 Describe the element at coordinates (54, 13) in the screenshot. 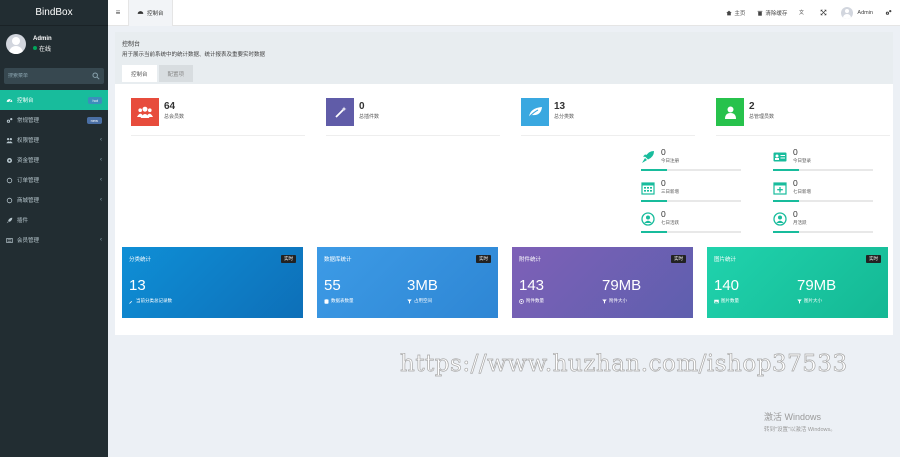

I see `app-logo: BindBox` at that location.